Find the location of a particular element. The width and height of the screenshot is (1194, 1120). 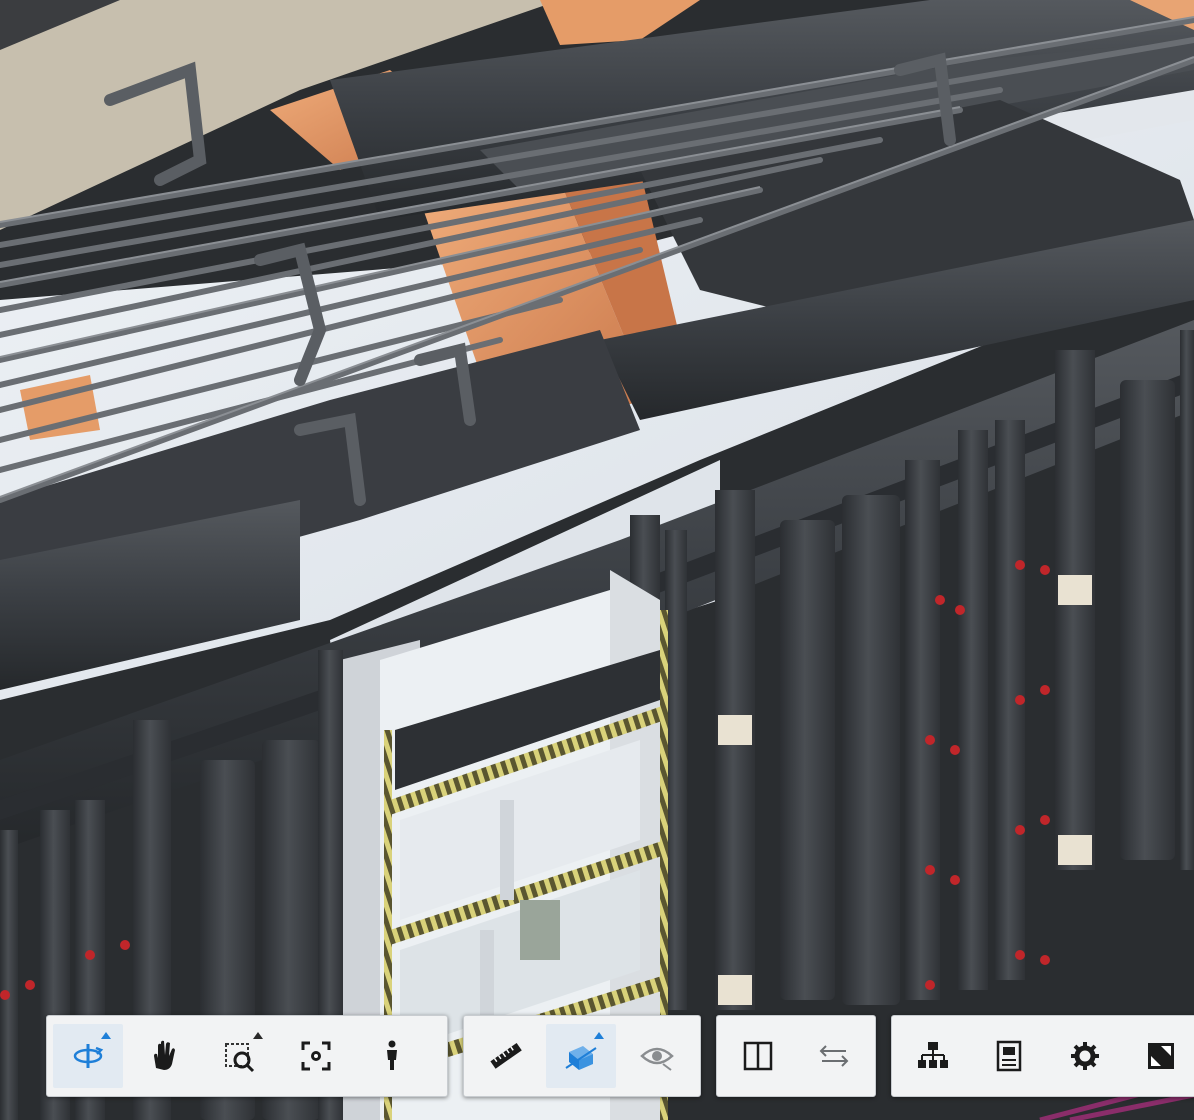

fullscreen-icon is located at coordinates (1161, 1056).